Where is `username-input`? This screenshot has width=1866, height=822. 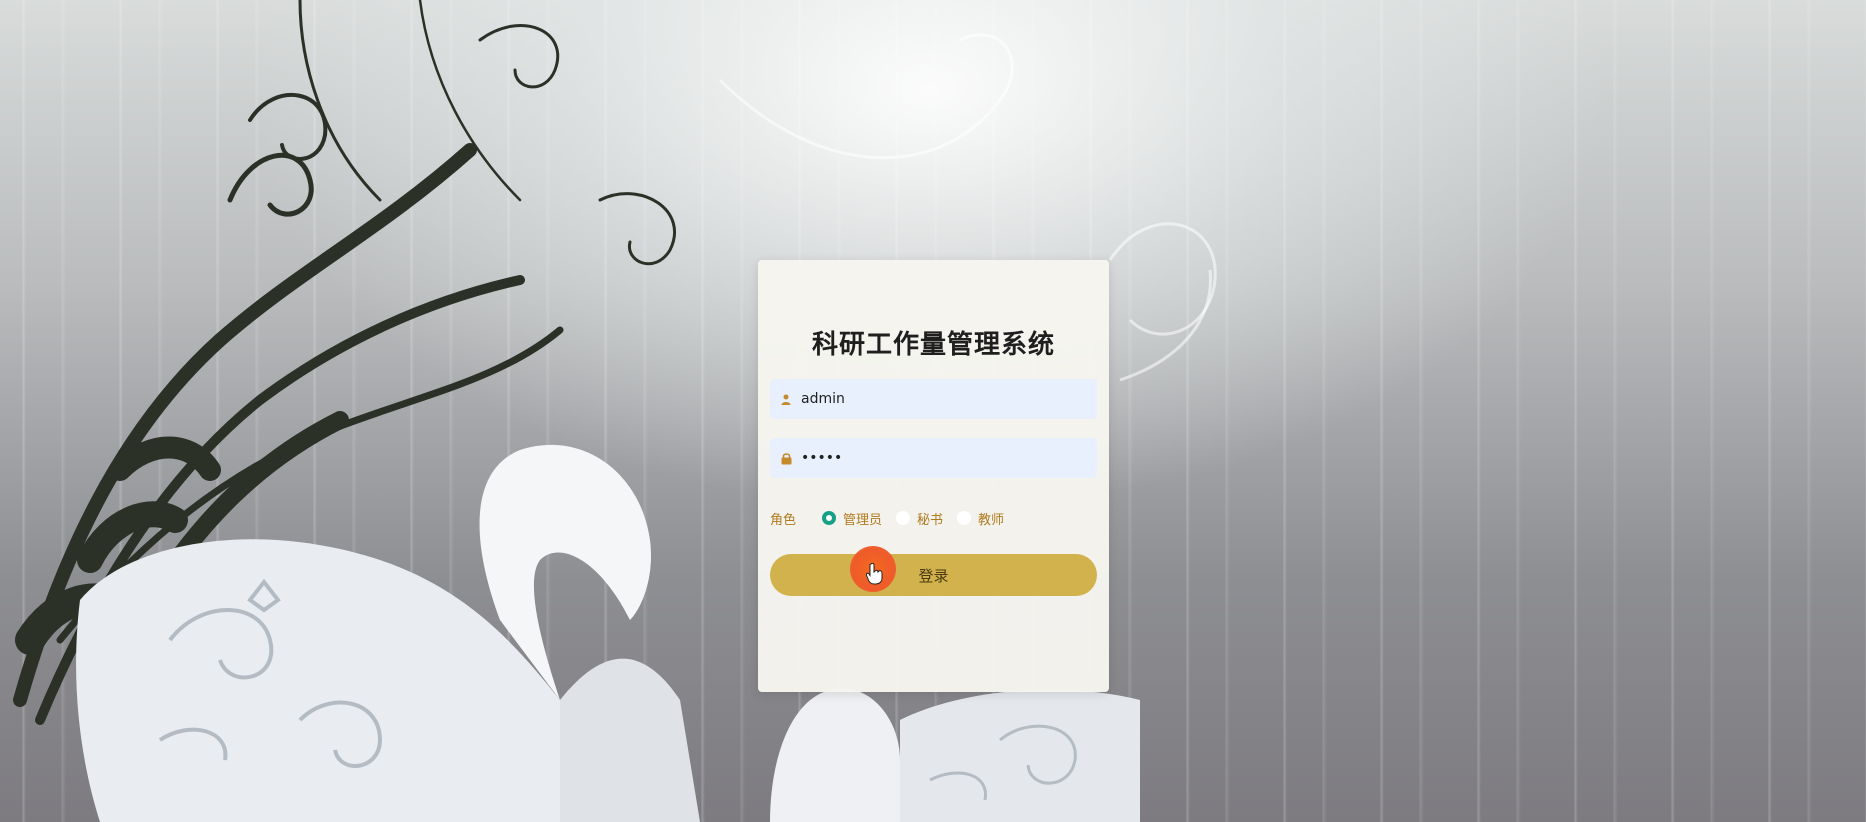
username-input is located at coordinates (941, 399).